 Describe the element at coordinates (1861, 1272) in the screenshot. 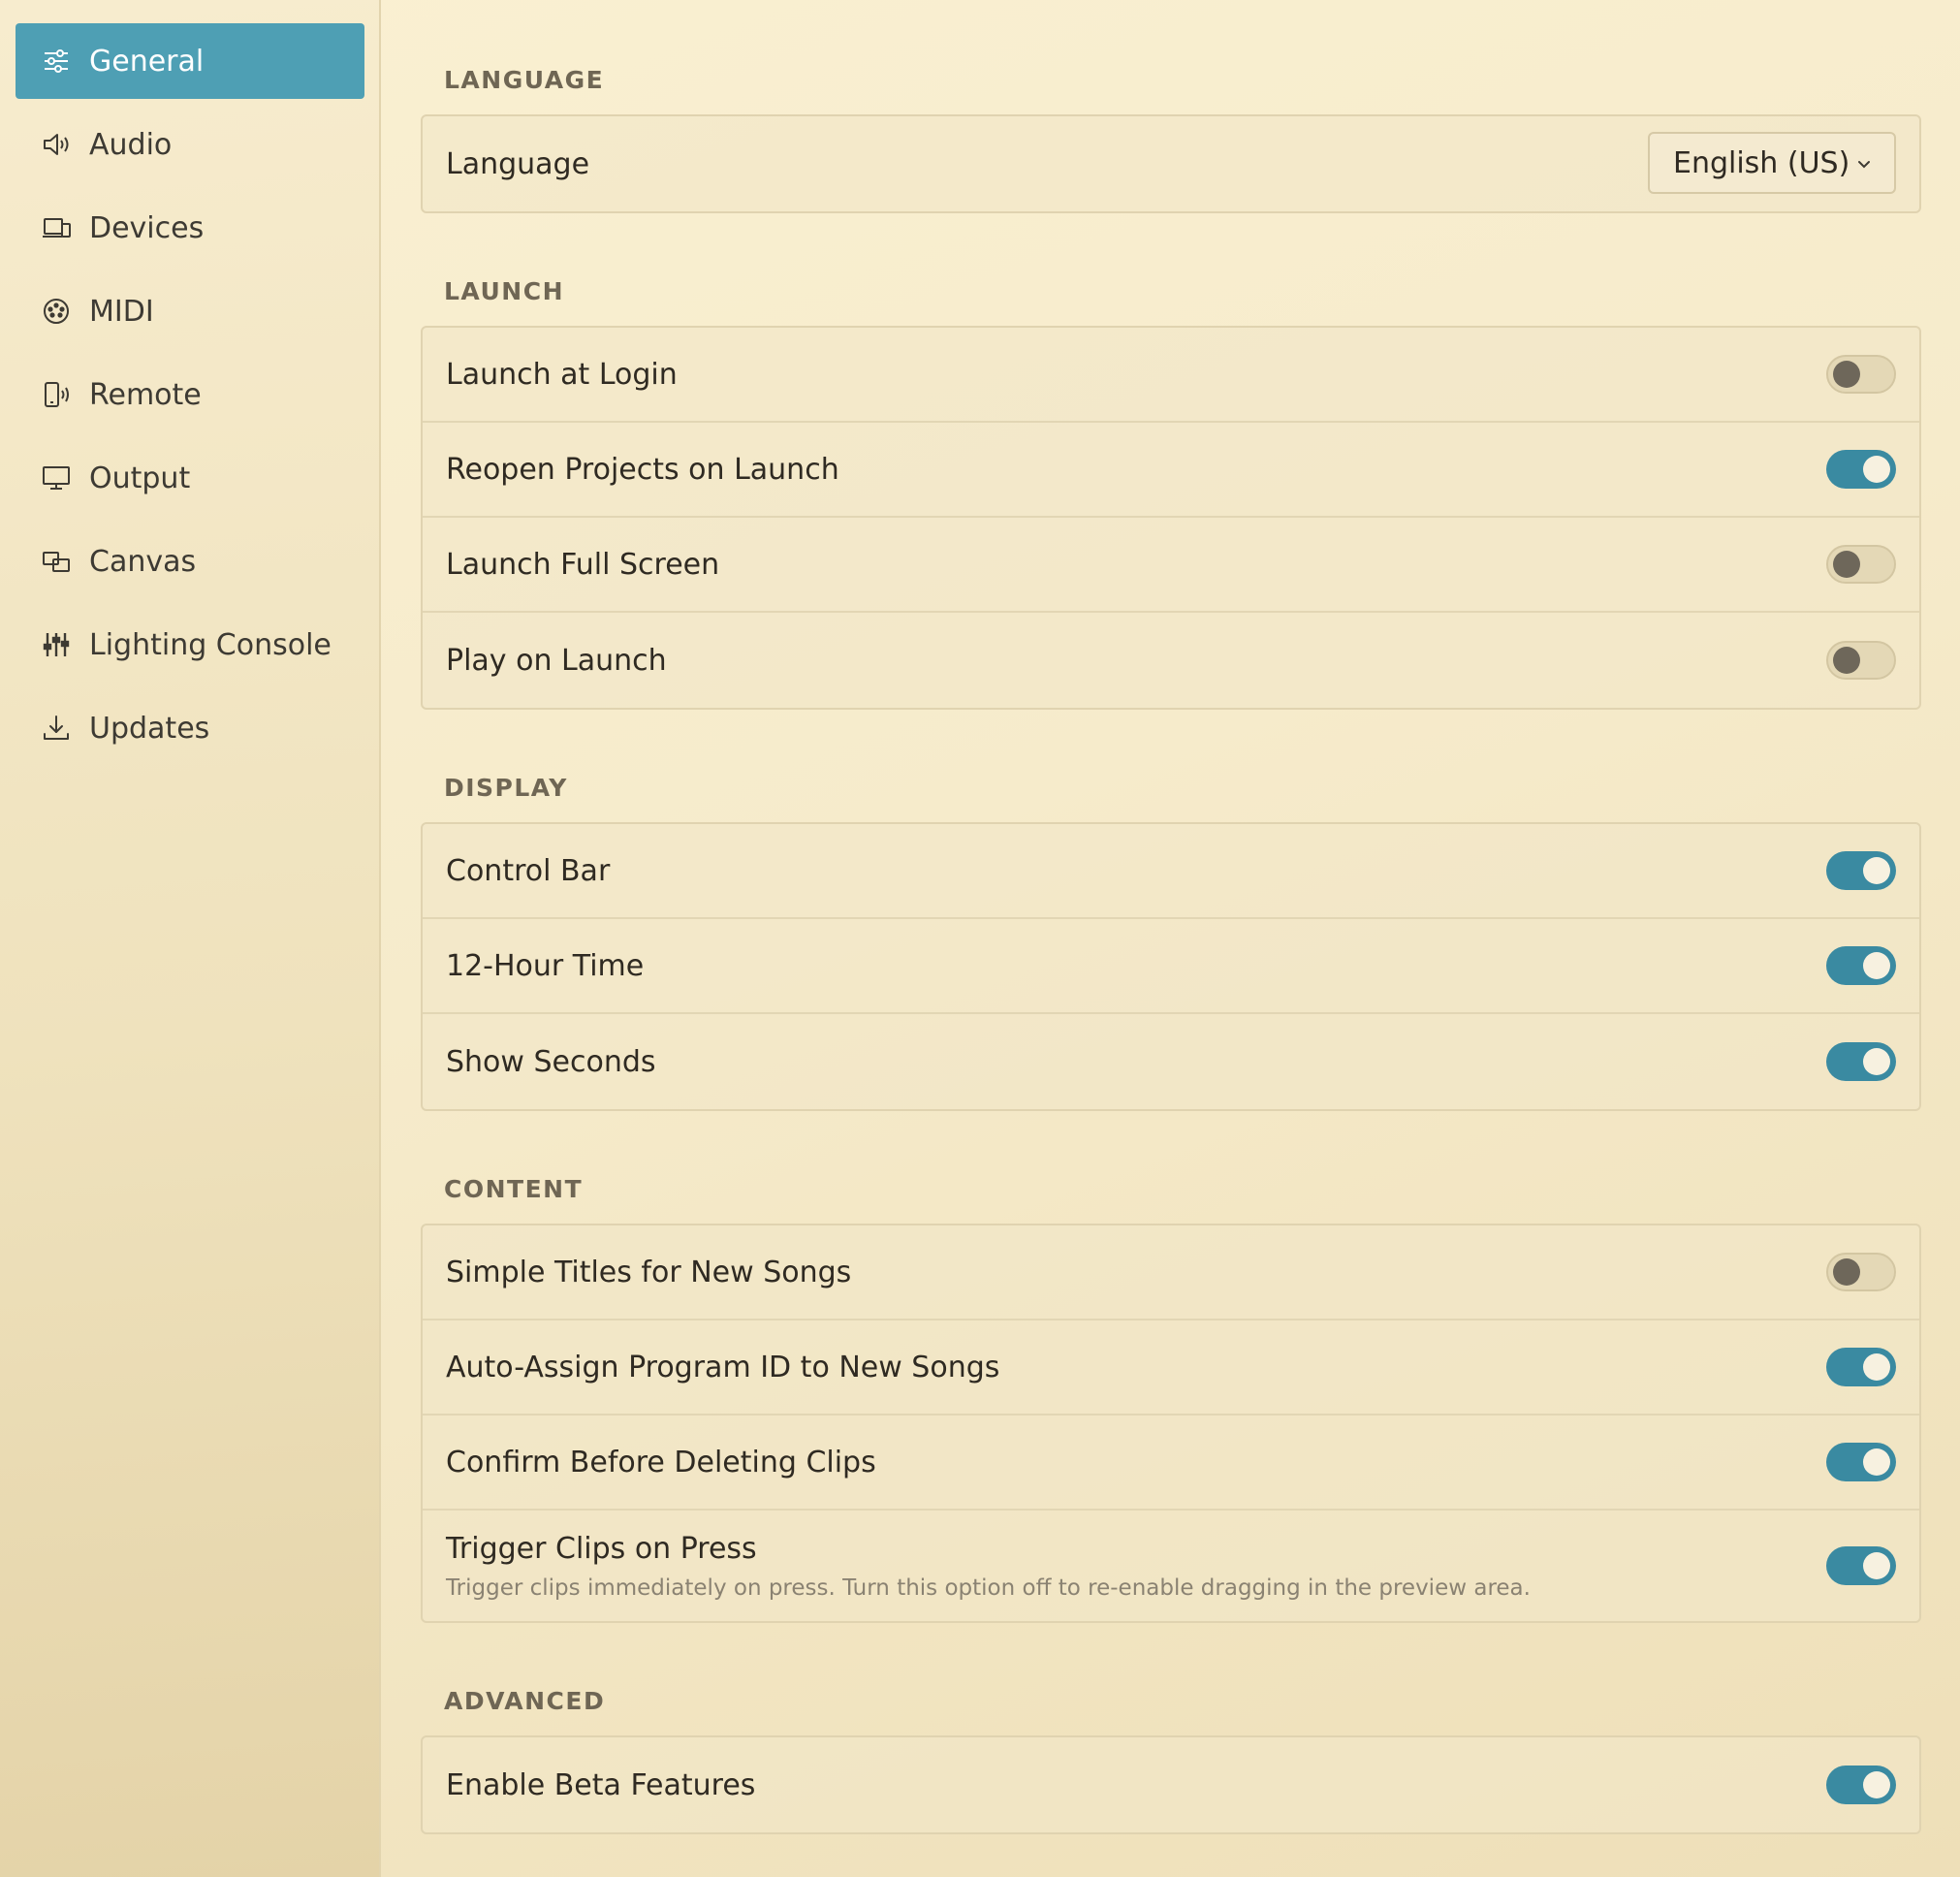

I see `simple-titles-toggle` at that location.